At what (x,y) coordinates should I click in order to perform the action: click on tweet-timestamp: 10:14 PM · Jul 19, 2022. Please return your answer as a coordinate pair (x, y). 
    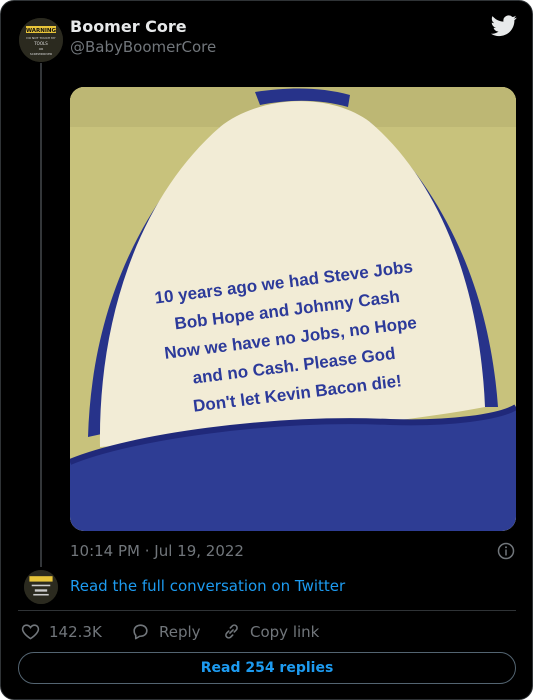
    Looking at the image, I should click on (157, 551).